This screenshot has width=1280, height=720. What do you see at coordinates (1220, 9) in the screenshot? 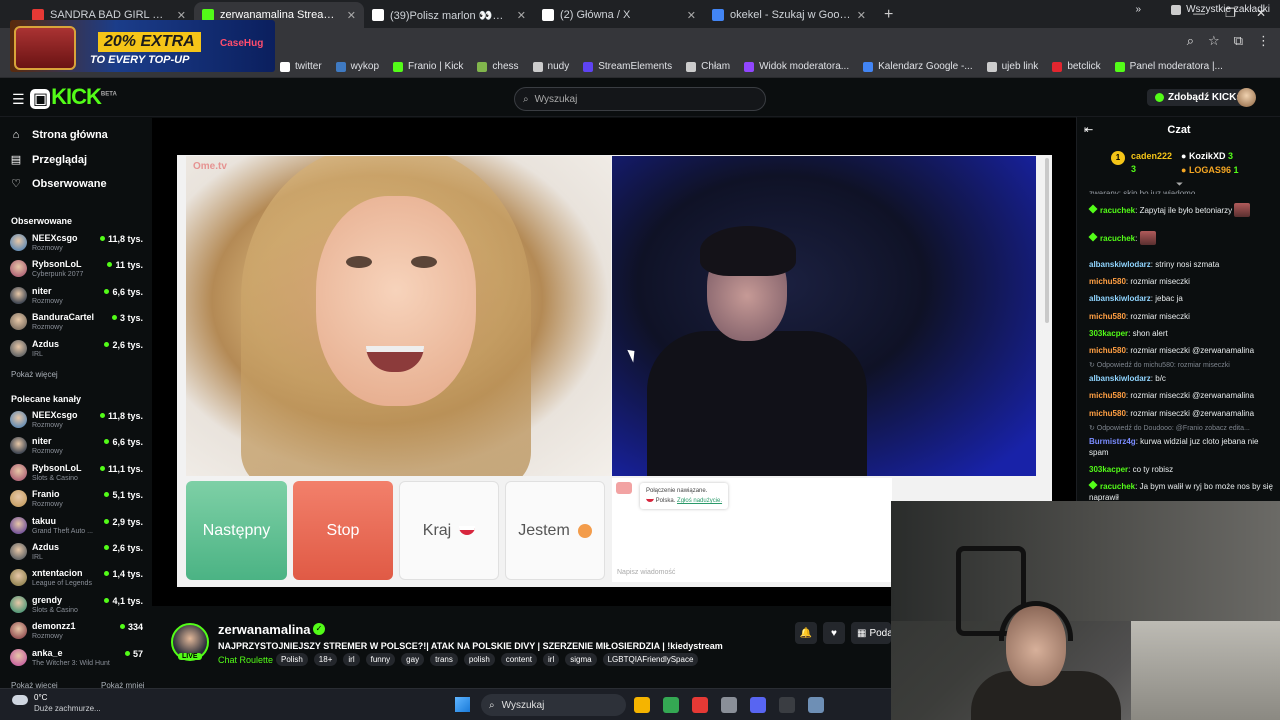
I see `all-bookmarks: Wszystkie zakładki` at bounding box center [1220, 9].